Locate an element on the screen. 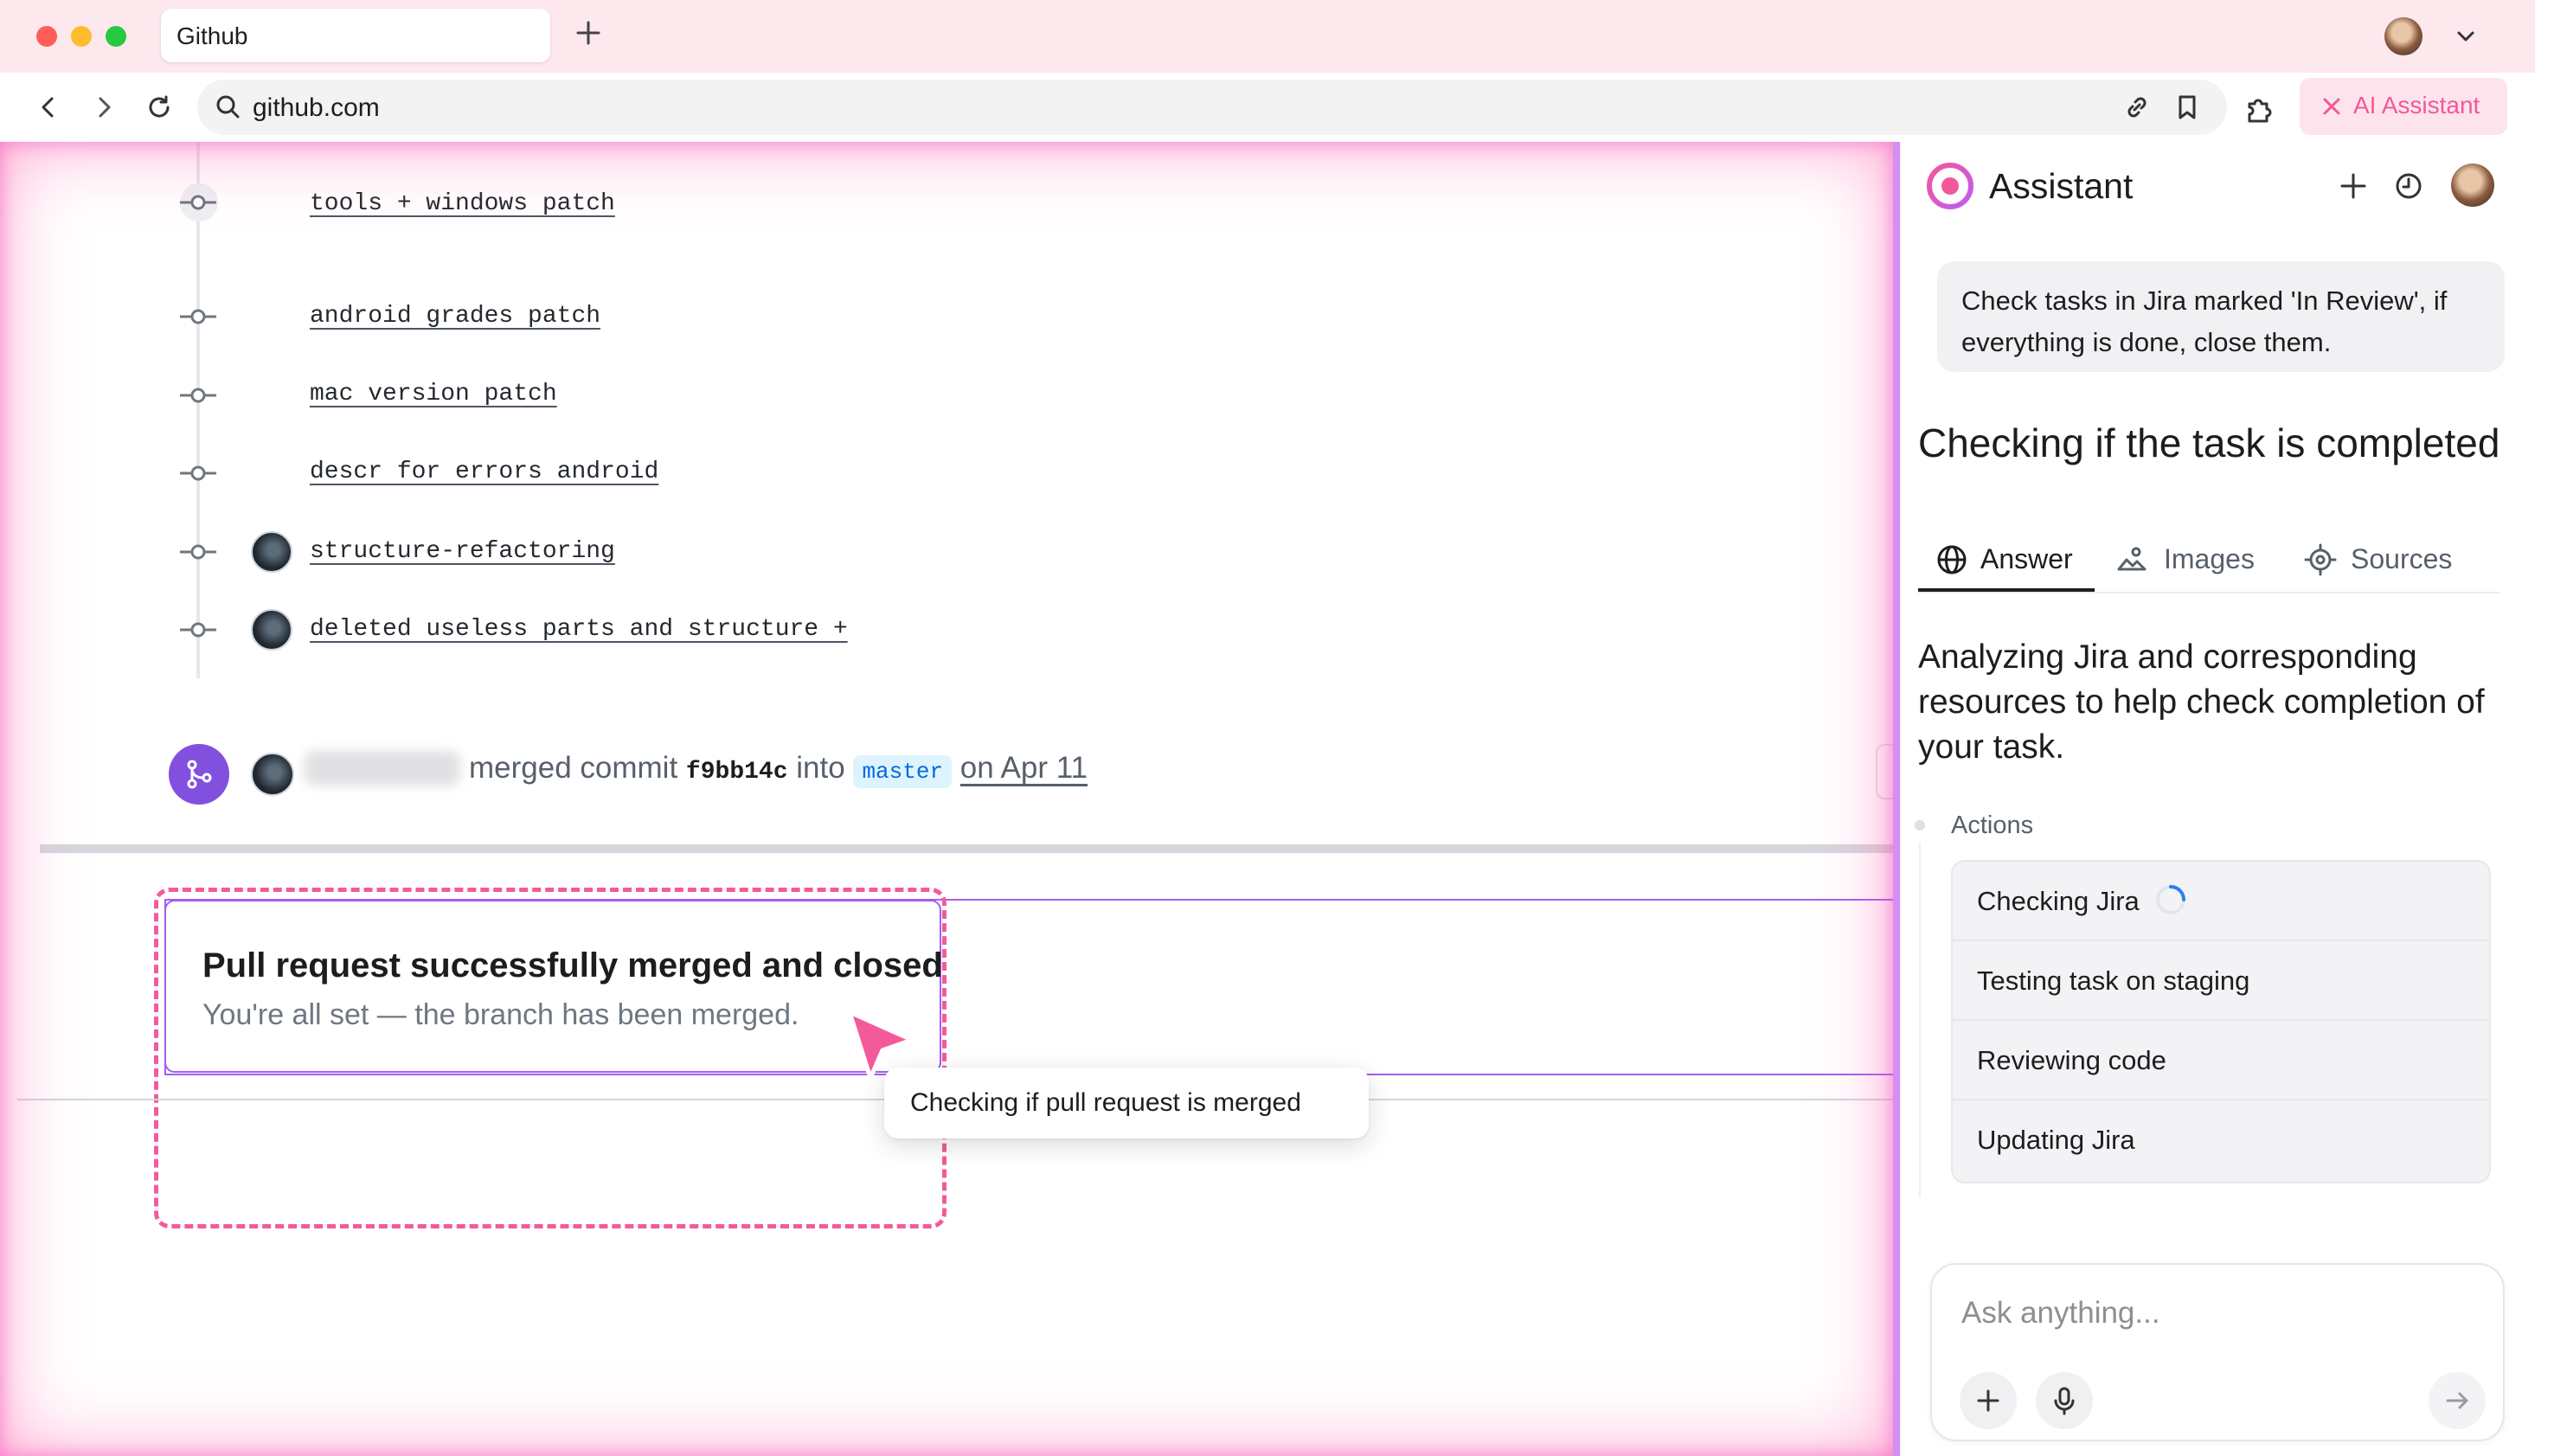  action-label: Updating Jira is located at coordinates (2056, 1140).